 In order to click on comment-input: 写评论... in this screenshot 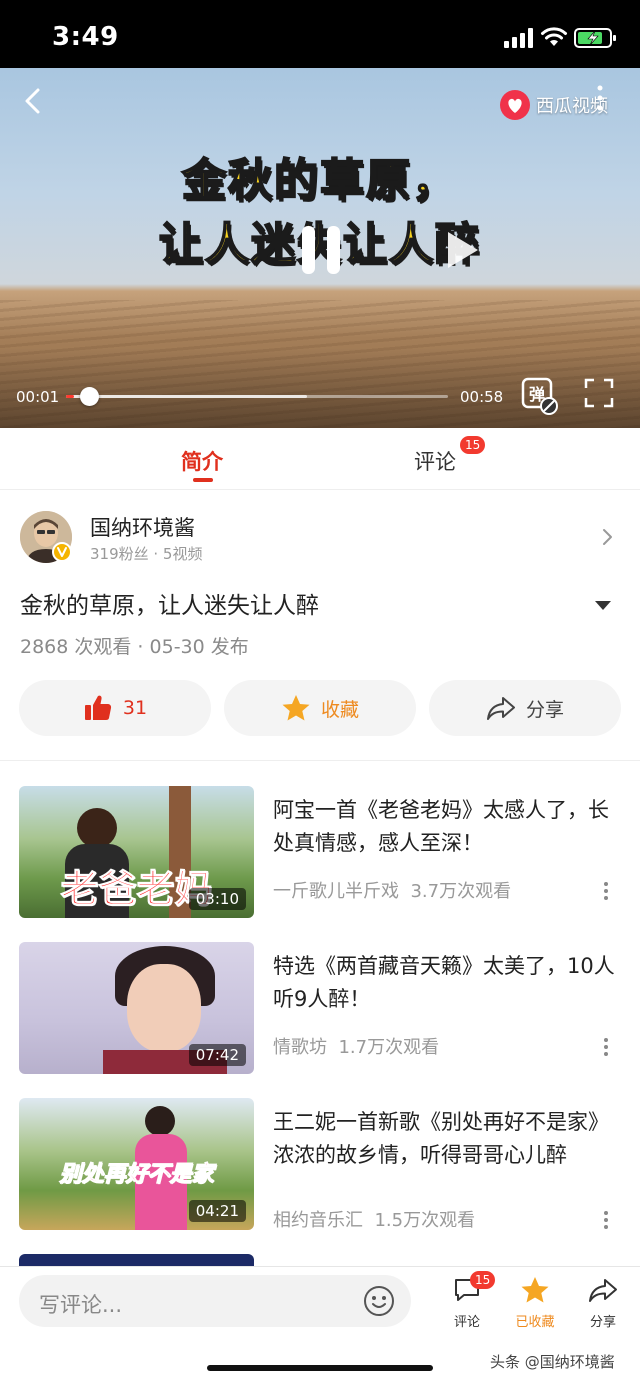, I will do `click(215, 1301)`.